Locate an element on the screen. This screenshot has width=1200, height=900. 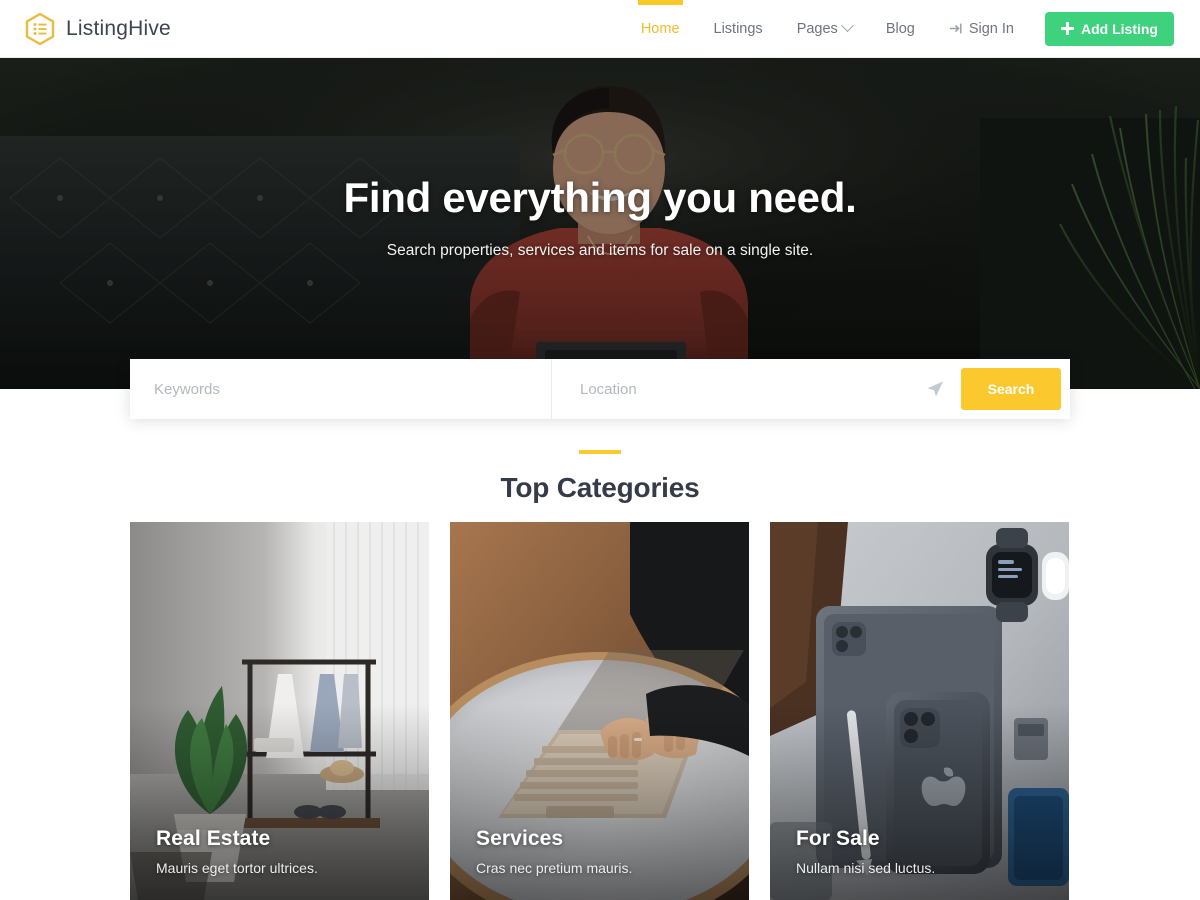
nav-item-sign-in: Sign In is located at coordinates (981, 28).